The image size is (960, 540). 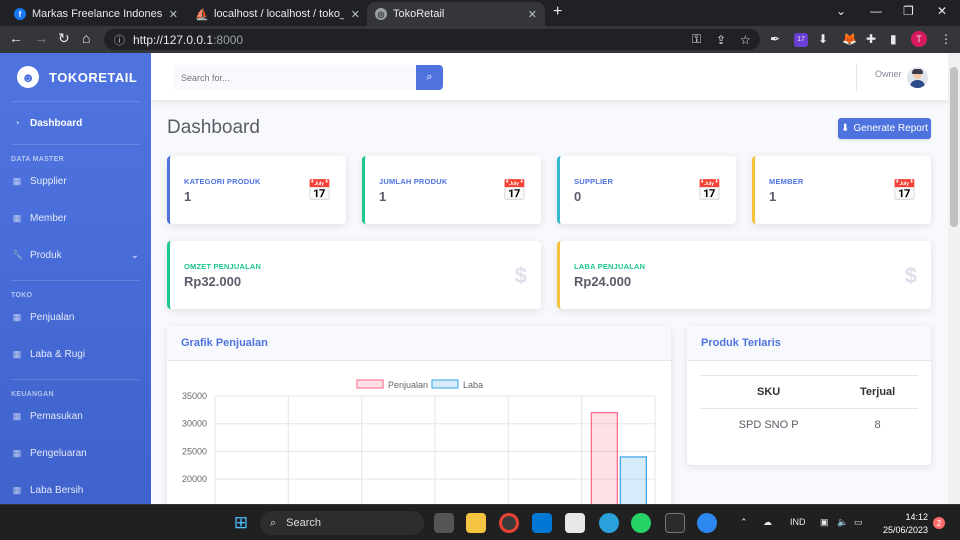 What do you see at coordinates (845, 128) in the screenshot?
I see `download-icon: ⬇` at bounding box center [845, 128].